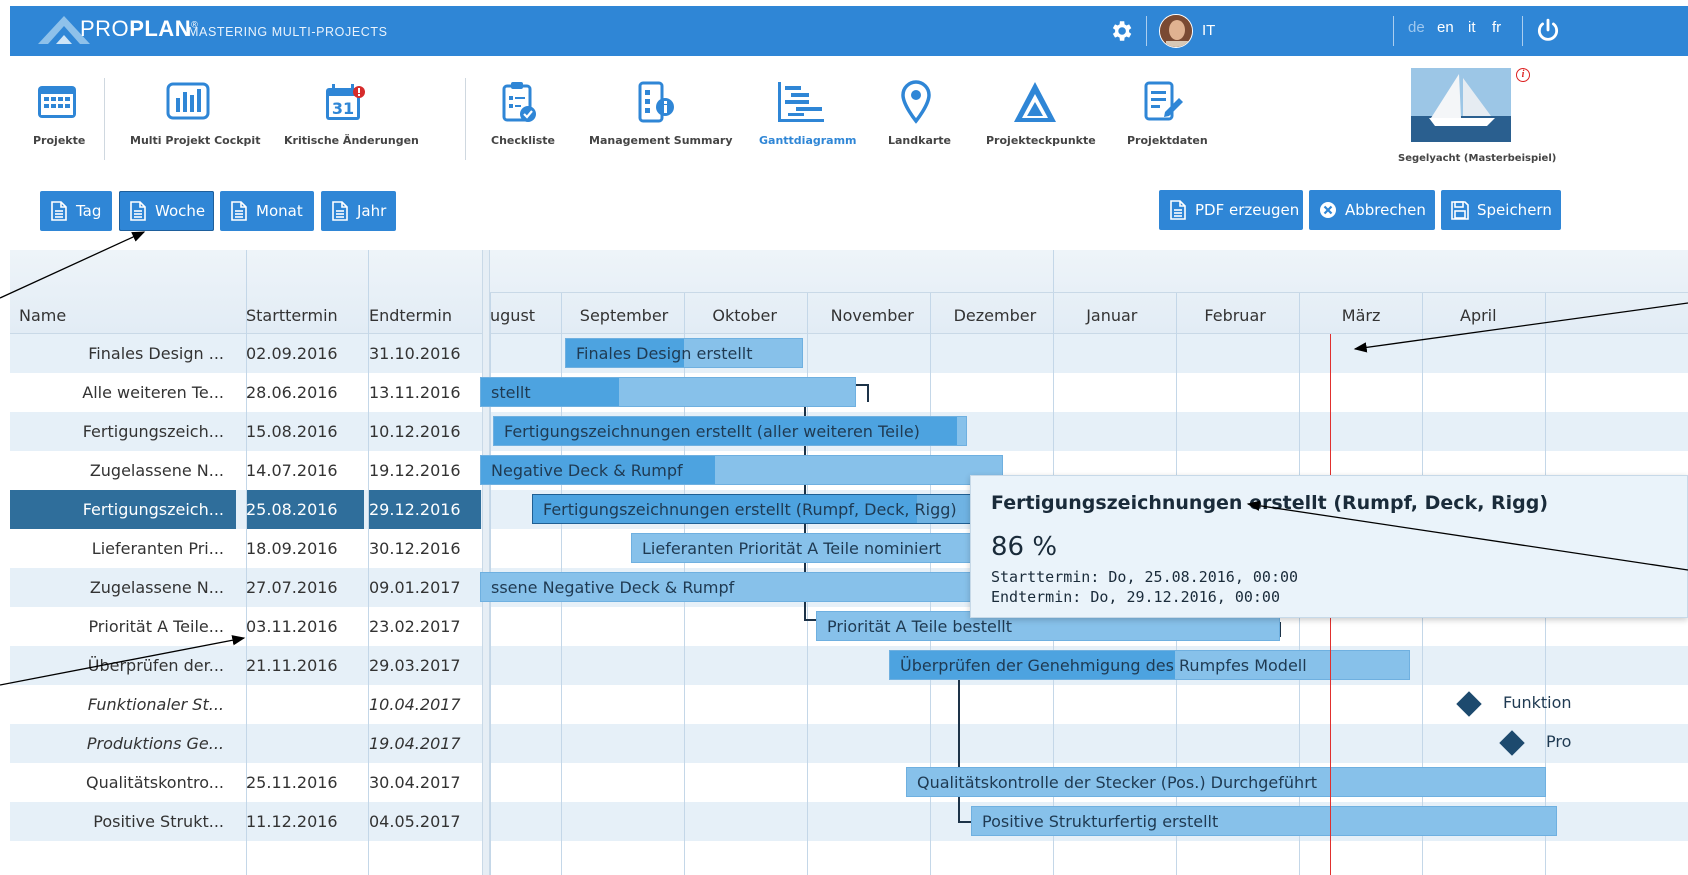 The image size is (1688, 875). I want to click on gantt-bar: Negative Deck & Rumpf, so click(741, 470).